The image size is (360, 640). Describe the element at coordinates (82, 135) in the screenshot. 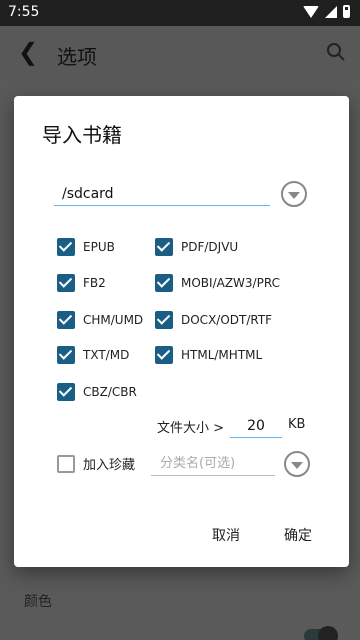

I see `dialog-title: 导入书籍` at that location.